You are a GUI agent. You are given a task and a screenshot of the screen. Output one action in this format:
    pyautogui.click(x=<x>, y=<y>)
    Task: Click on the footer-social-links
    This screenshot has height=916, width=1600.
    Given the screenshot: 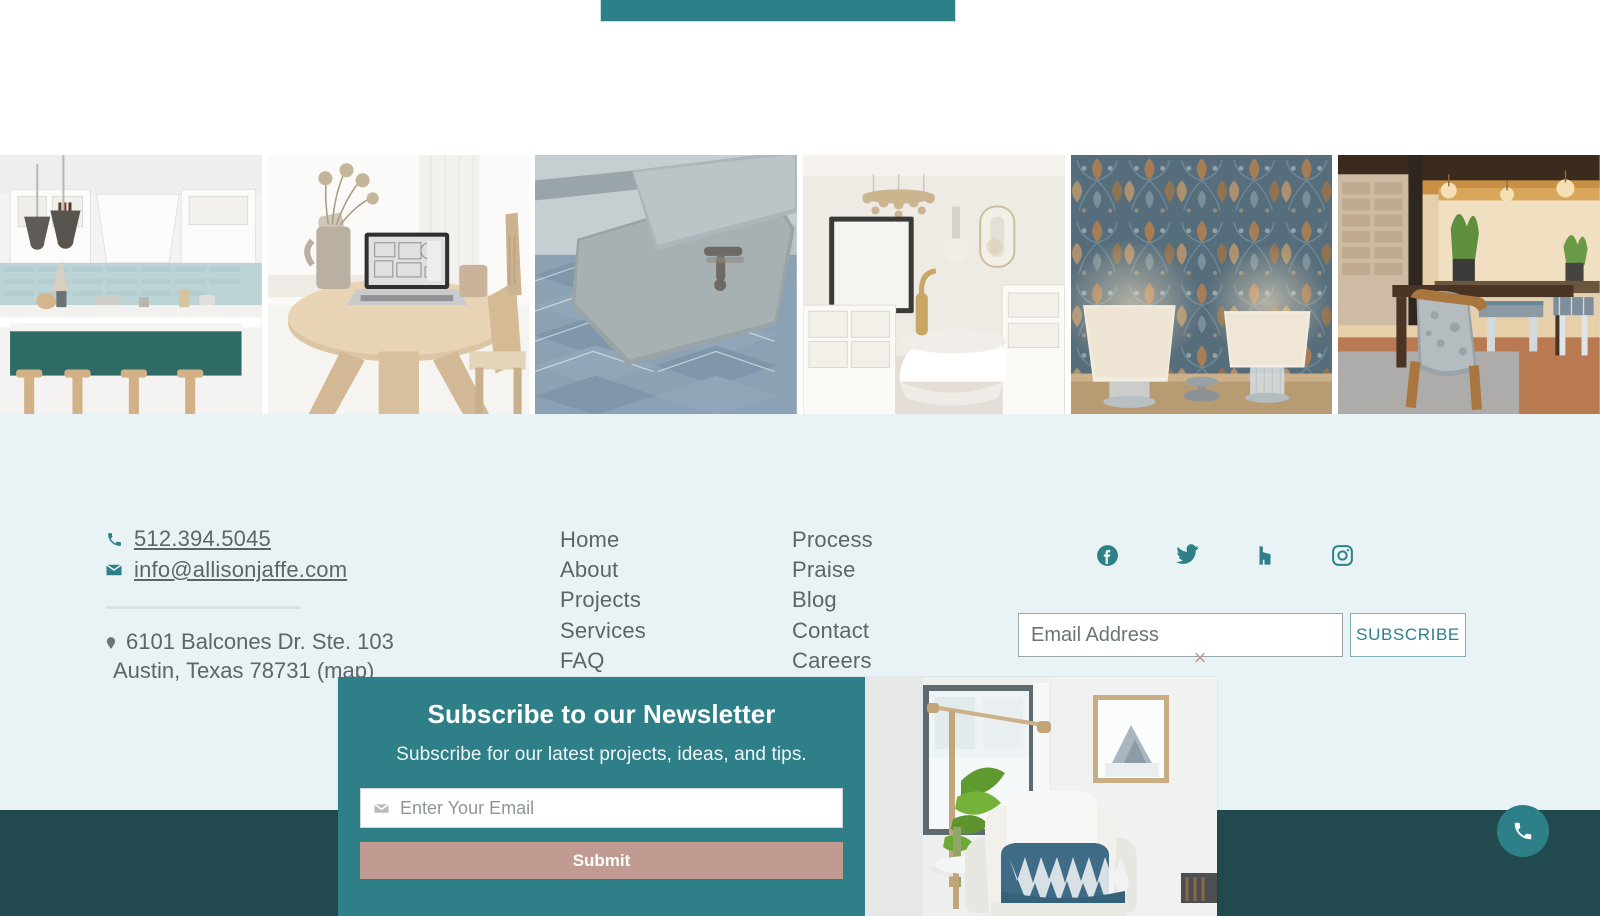 What is the action you would take?
    pyautogui.click(x=1225, y=555)
    